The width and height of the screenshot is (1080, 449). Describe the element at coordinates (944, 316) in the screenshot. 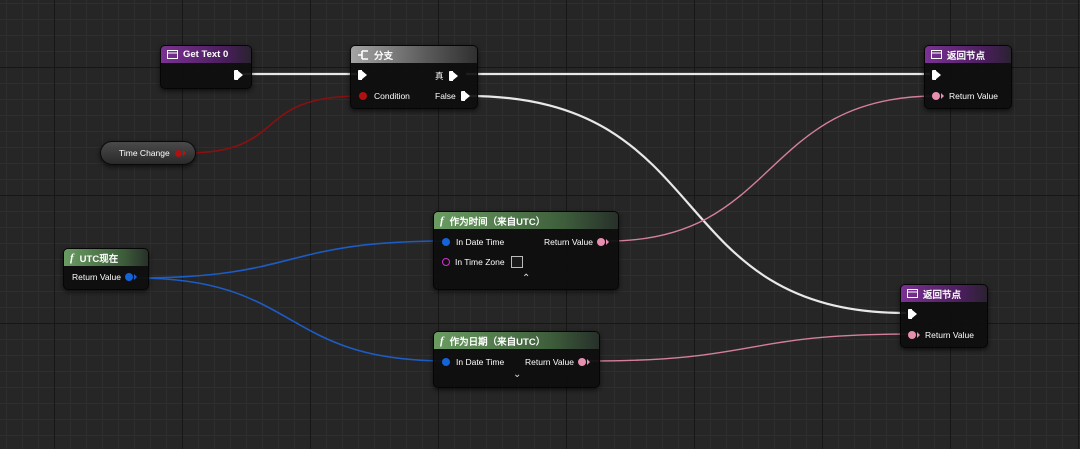

I see `return-node-bottom: 返回节点 Return Value` at that location.